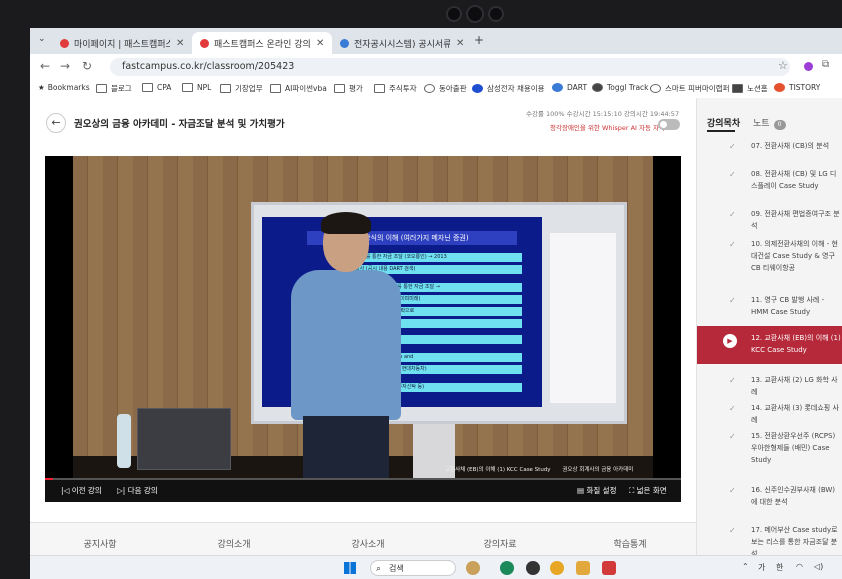  What do you see at coordinates (761, 567) in the screenshot?
I see `ime-indicator: 가` at bounding box center [761, 567].